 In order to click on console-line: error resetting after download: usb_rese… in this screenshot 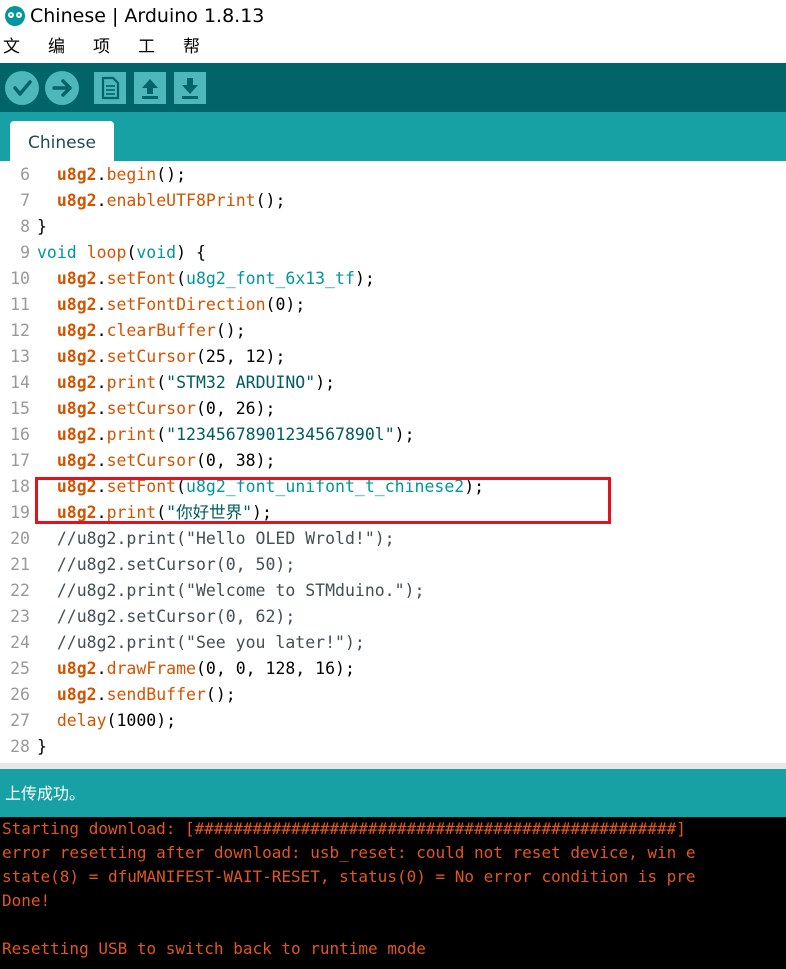, I will do `click(349, 852)`.